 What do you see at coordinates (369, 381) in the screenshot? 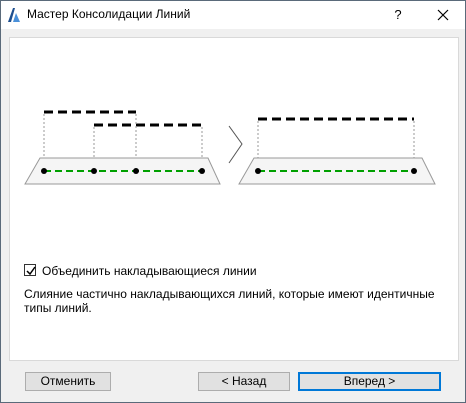
I see `next-button: Вперед >` at bounding box center [369, 381].